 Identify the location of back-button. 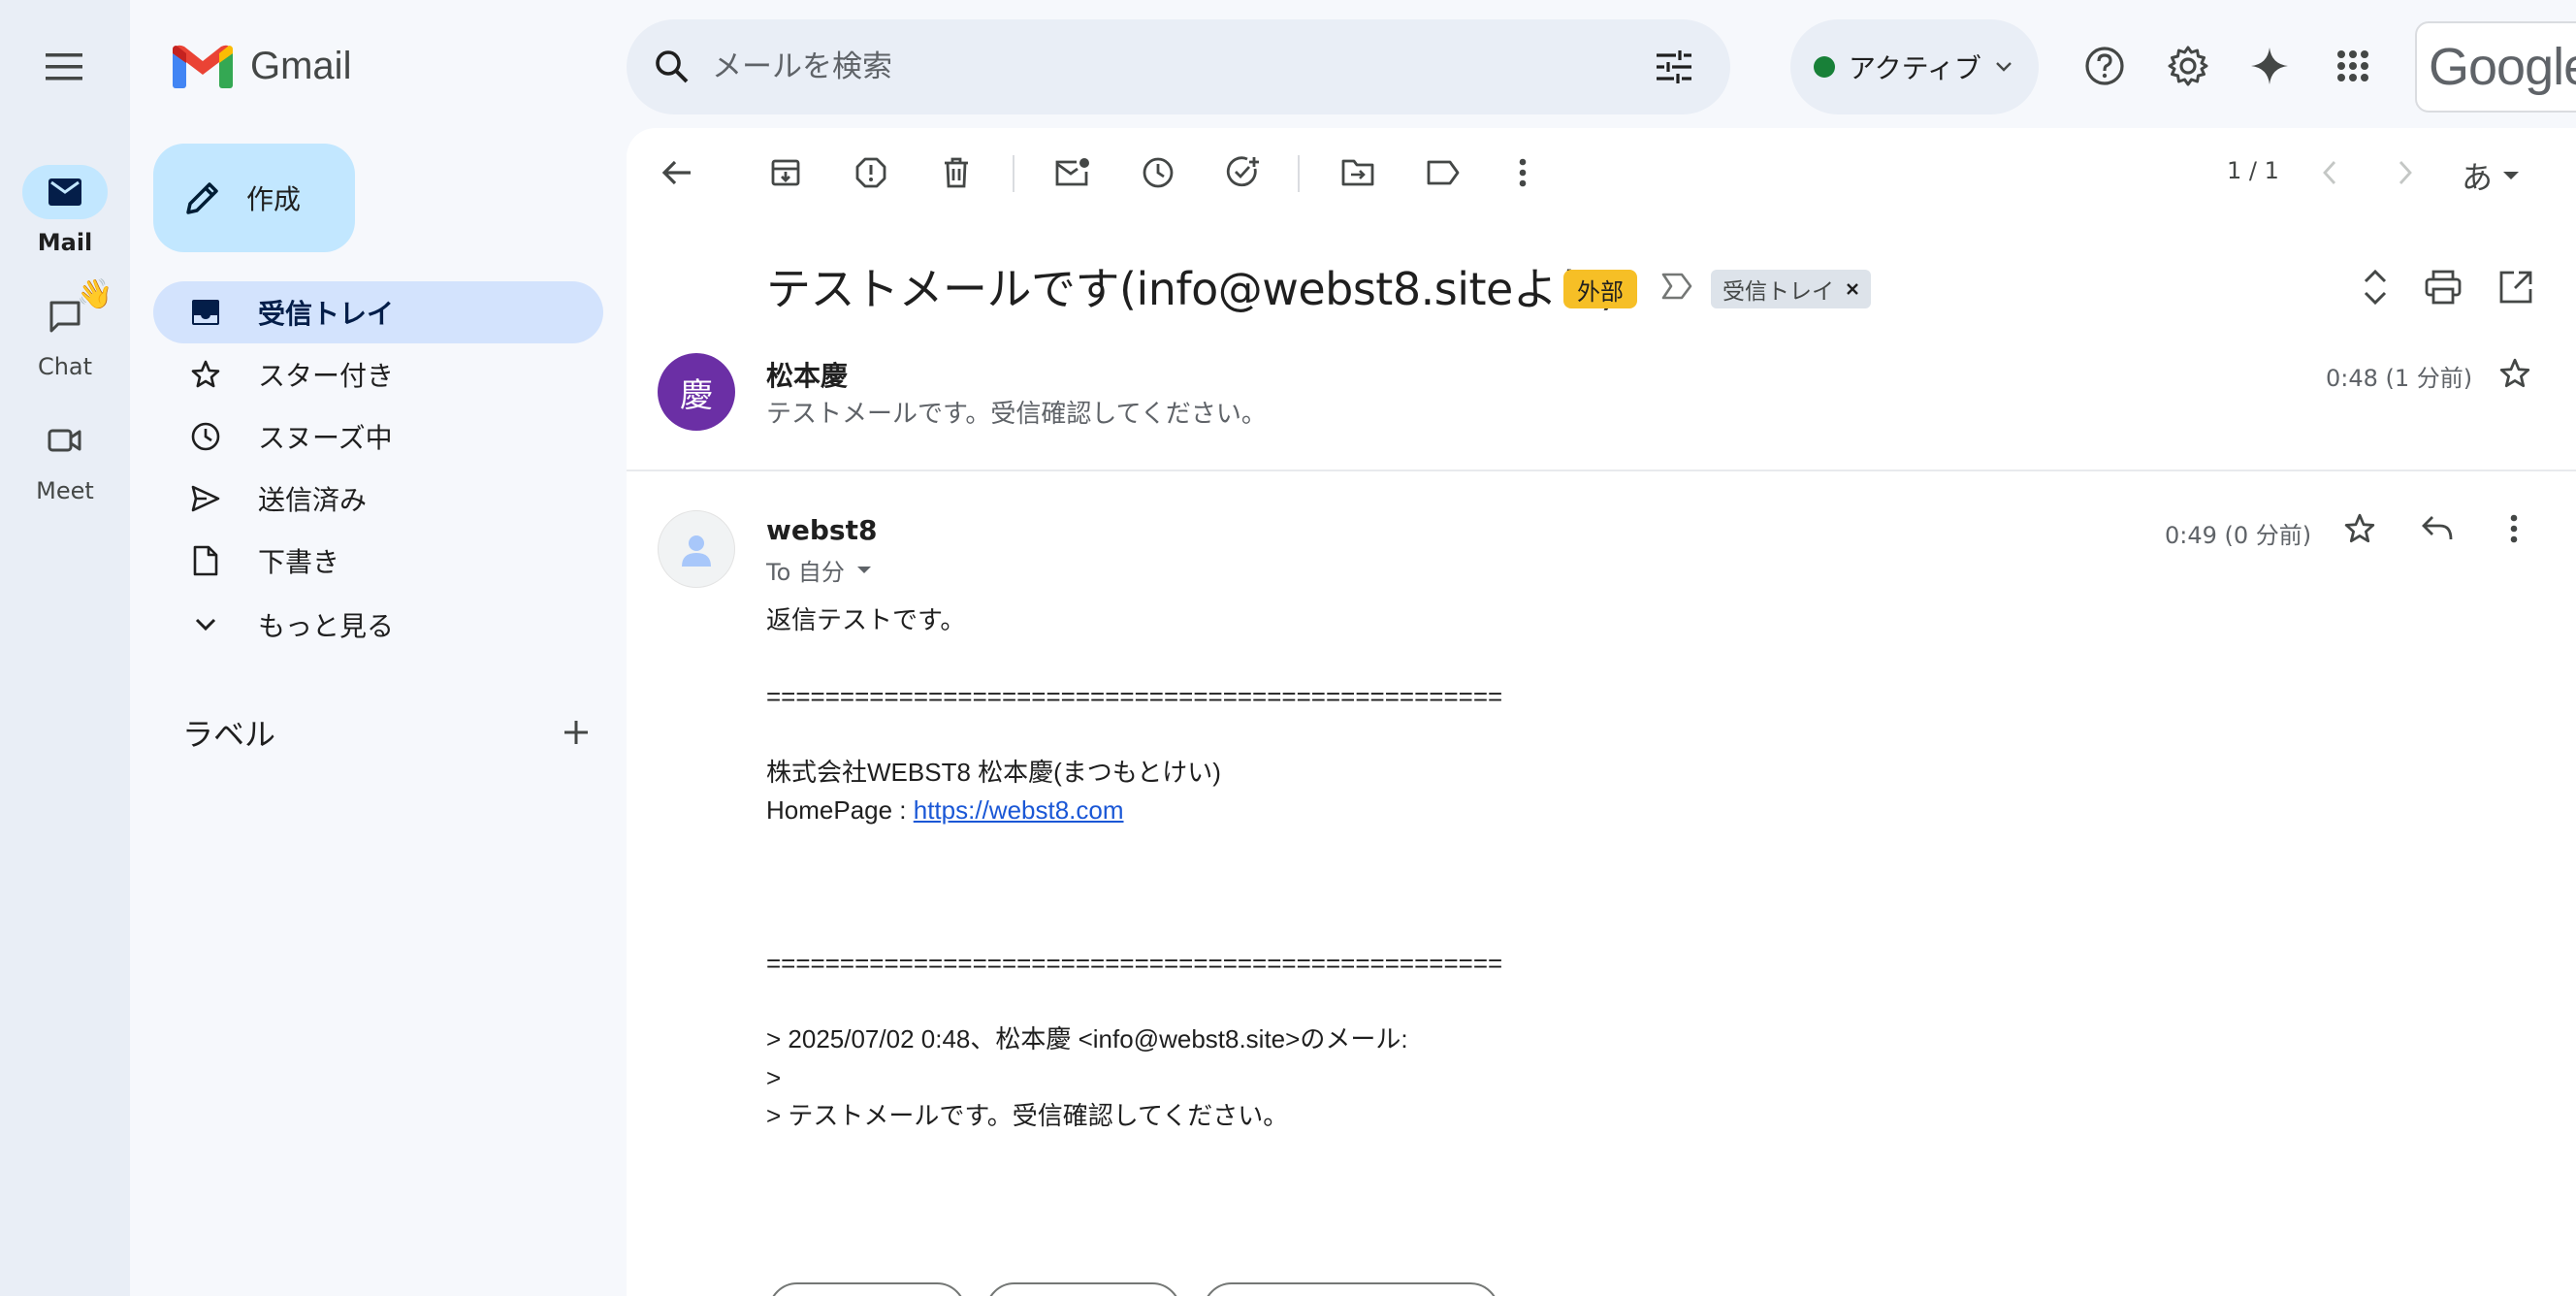
(677, 173).